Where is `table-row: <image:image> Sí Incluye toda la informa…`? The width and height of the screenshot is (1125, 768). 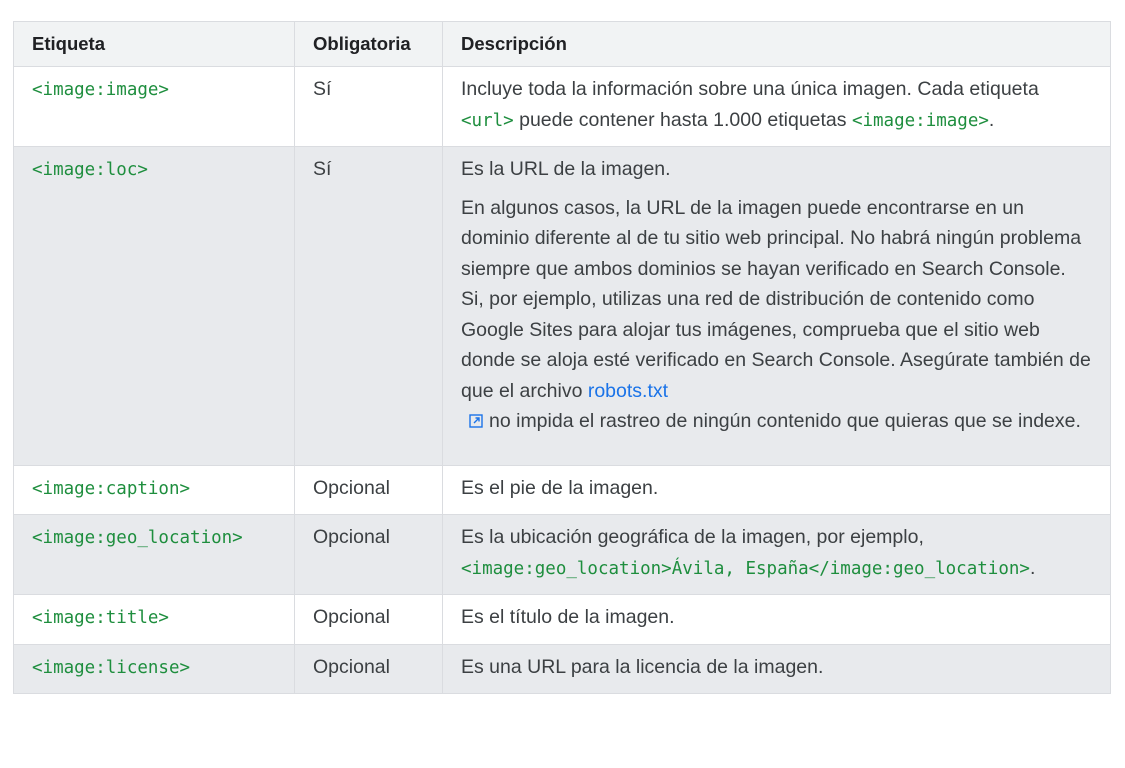
table-row: <image:image> Sí Incluye toda la informa… is located at coordinates (562, 106).